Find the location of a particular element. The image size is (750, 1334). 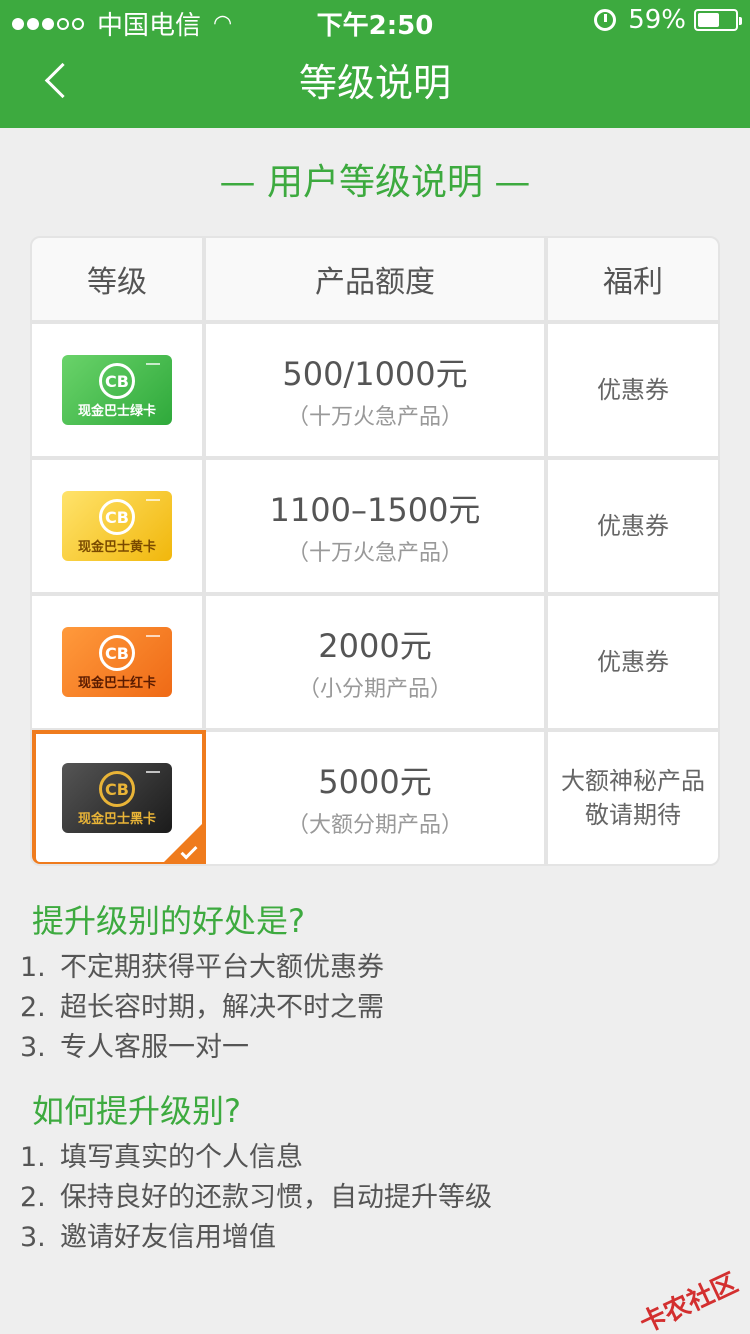

list-item-text: 超长容时期，解决不时之需 is located at coordinates (222, 1007).